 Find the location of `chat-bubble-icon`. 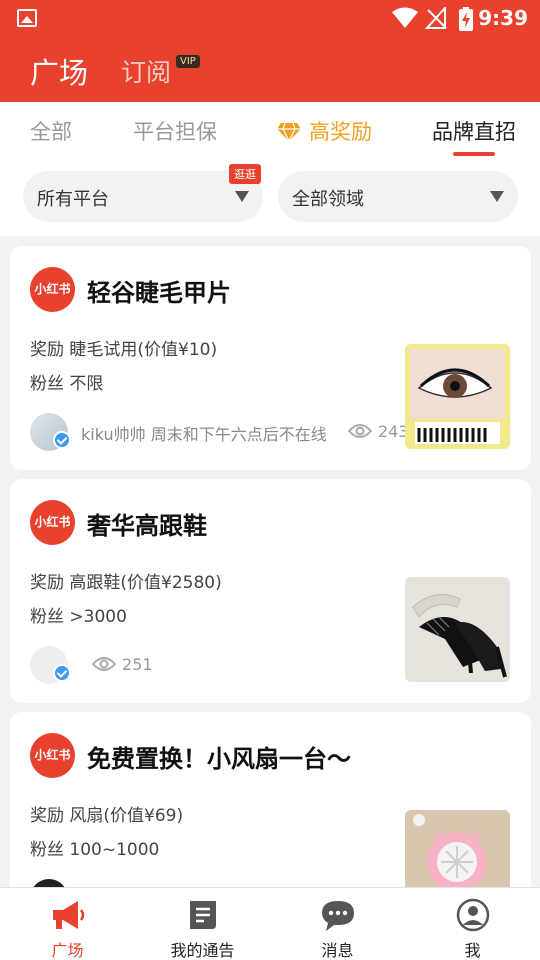

chat-bubble-icon is located at coordinates (338, 916).